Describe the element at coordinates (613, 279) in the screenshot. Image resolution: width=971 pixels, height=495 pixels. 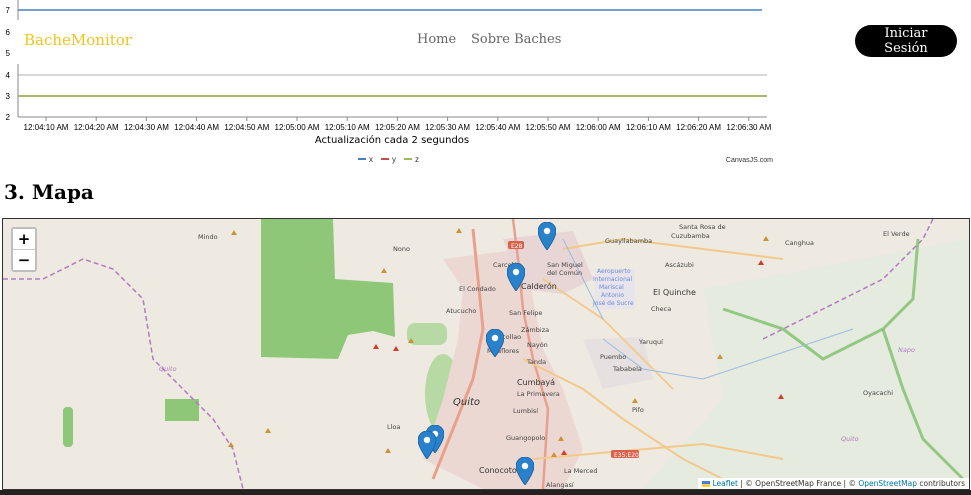
I see `airport-label-2: Internacional` at that location.